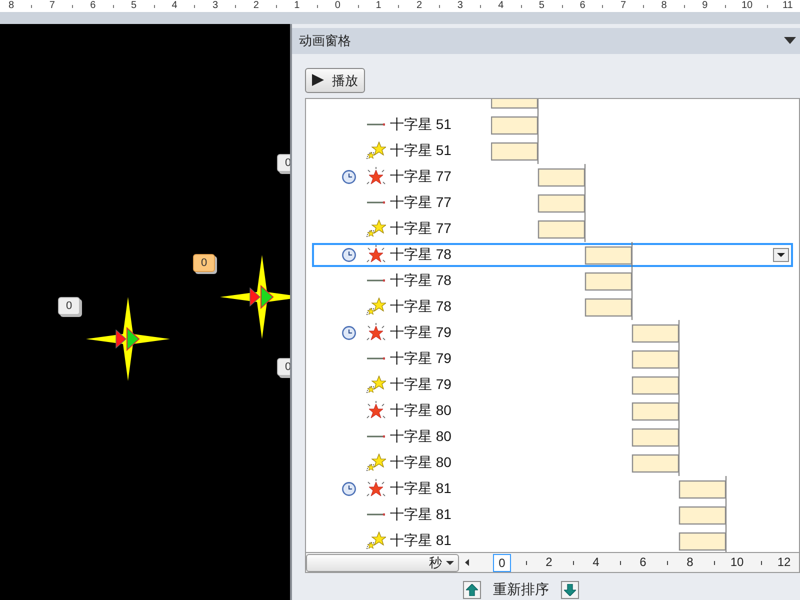 The height and width of the screenshot is (600, 800). What do you see at coordinates (502, 563) in the screenshot?
I see `time-tick-label: 0` at bounding box center [502, 563].